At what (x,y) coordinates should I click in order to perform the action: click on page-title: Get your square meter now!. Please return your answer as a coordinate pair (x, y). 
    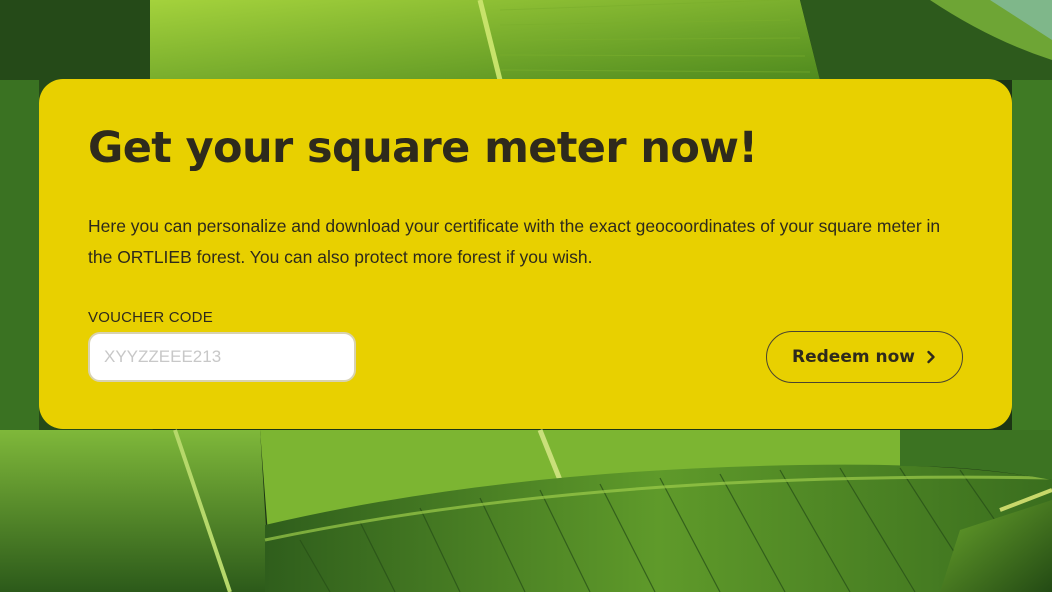
    Looking at the image, I should click on (423, 148).